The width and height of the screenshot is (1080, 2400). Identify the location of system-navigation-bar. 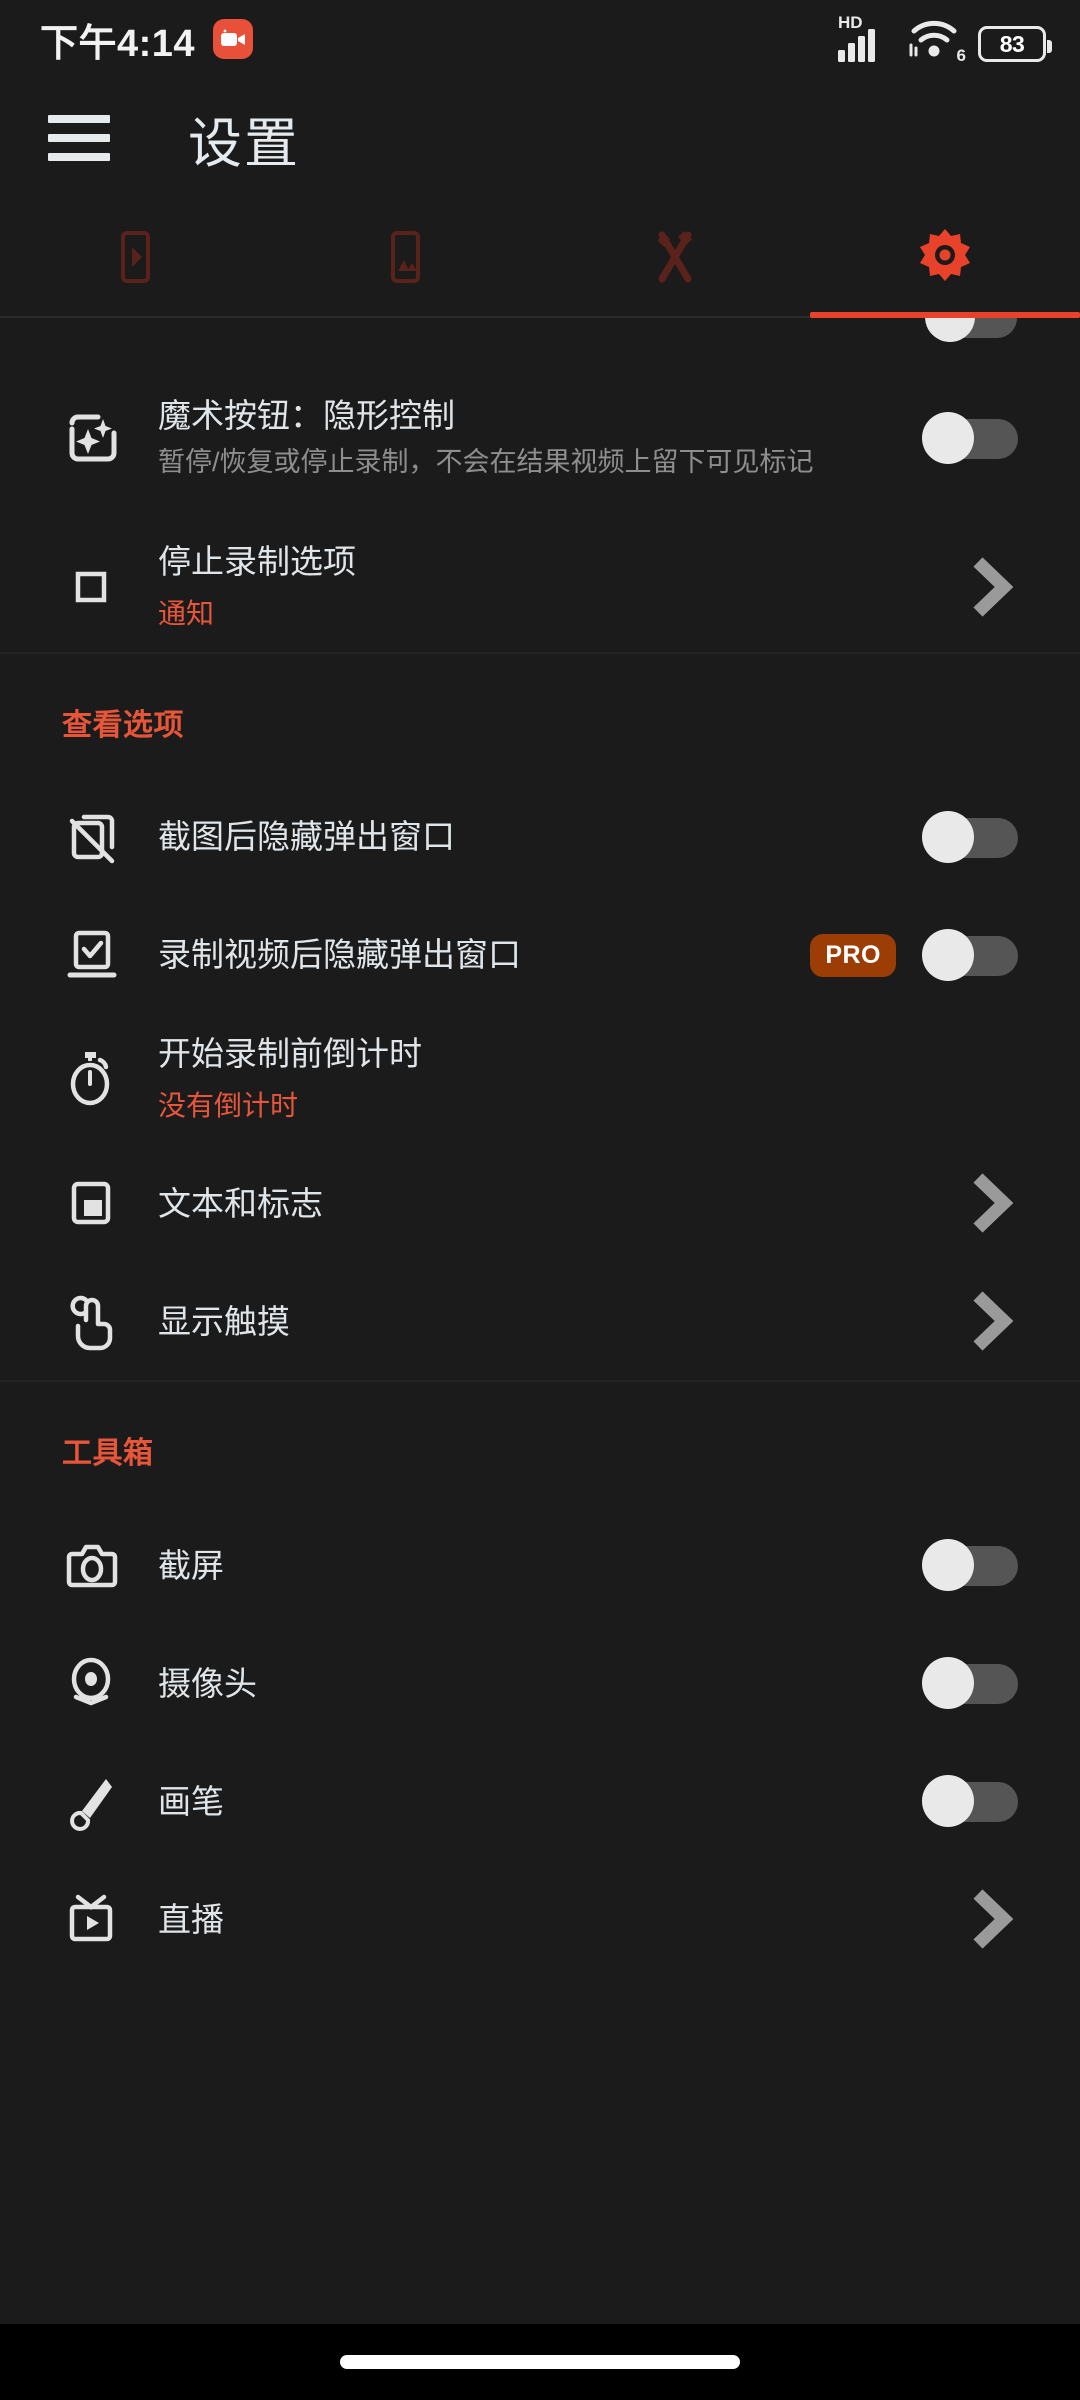
(540, 2362).